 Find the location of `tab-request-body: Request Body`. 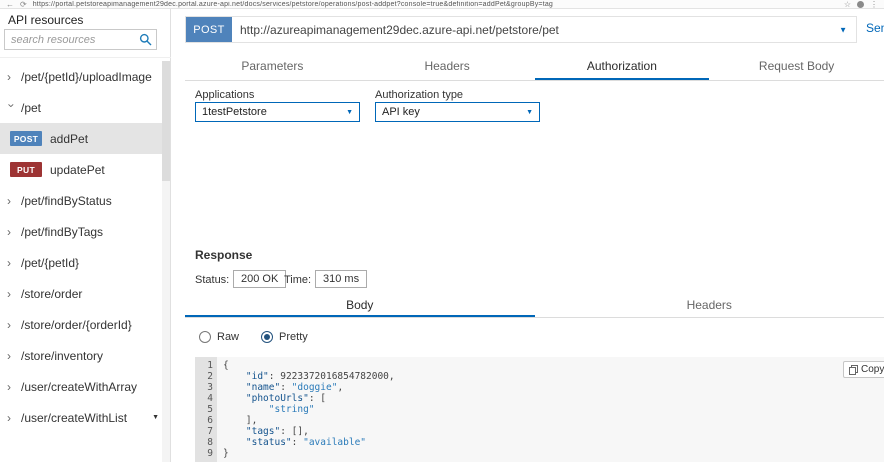

tab-request-body: Request Body is located at coordinates (796, 67).